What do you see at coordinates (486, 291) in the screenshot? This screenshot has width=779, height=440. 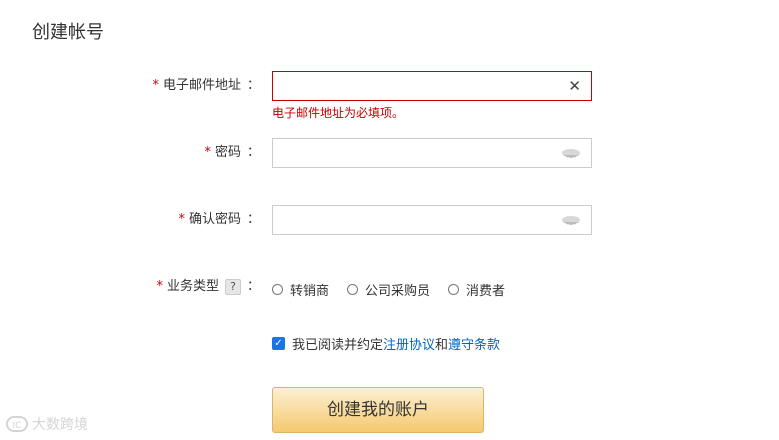 I see `radio-label: 消费者` at bounding box center [486, 291].